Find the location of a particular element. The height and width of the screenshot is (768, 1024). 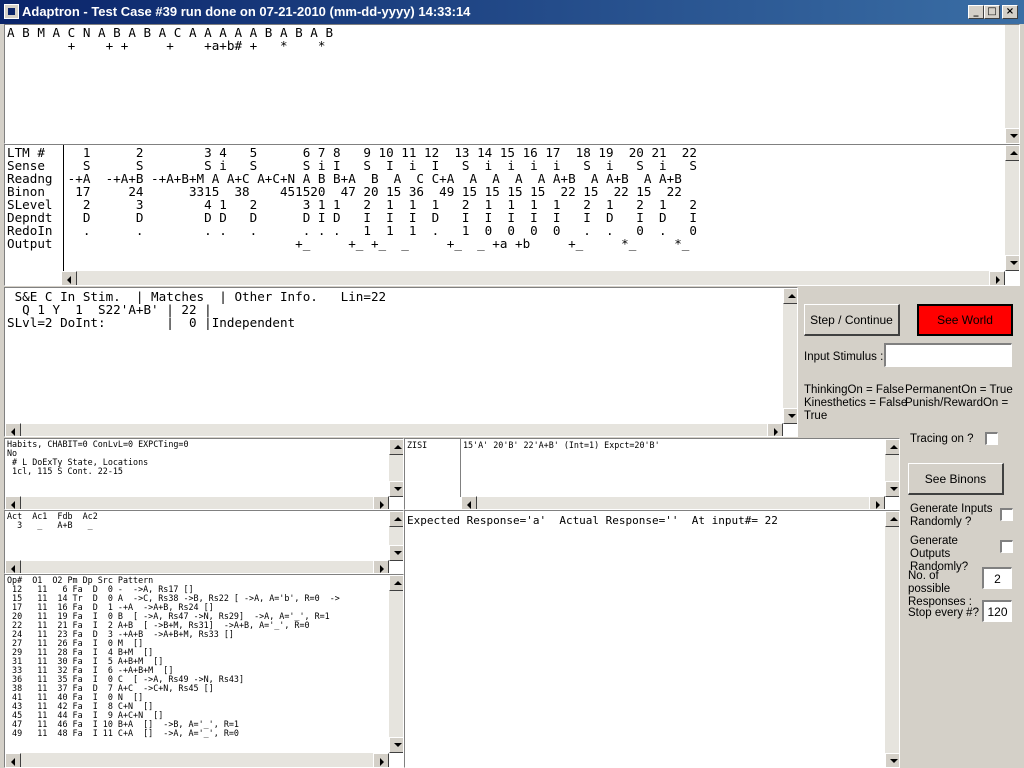

se-vscrollbar is located at coordinates (790, 356).